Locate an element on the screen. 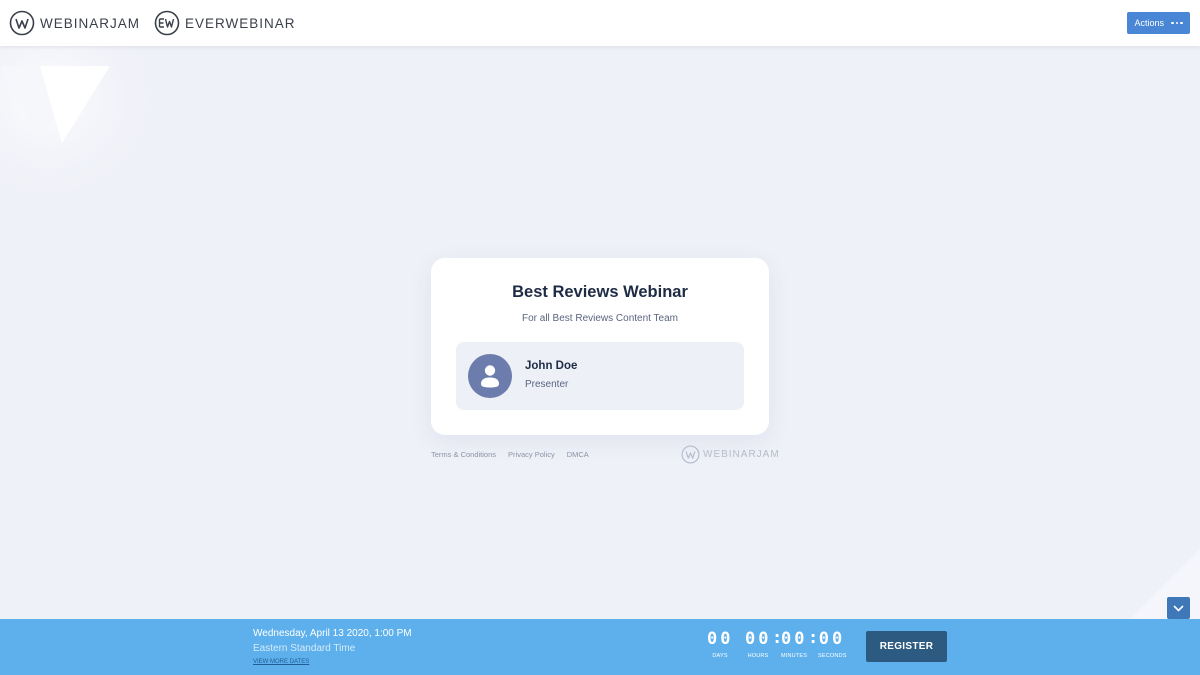 The width and height of the screenshot is (1200, 675). background-logo-decoration is located at coordinates (80, 121).